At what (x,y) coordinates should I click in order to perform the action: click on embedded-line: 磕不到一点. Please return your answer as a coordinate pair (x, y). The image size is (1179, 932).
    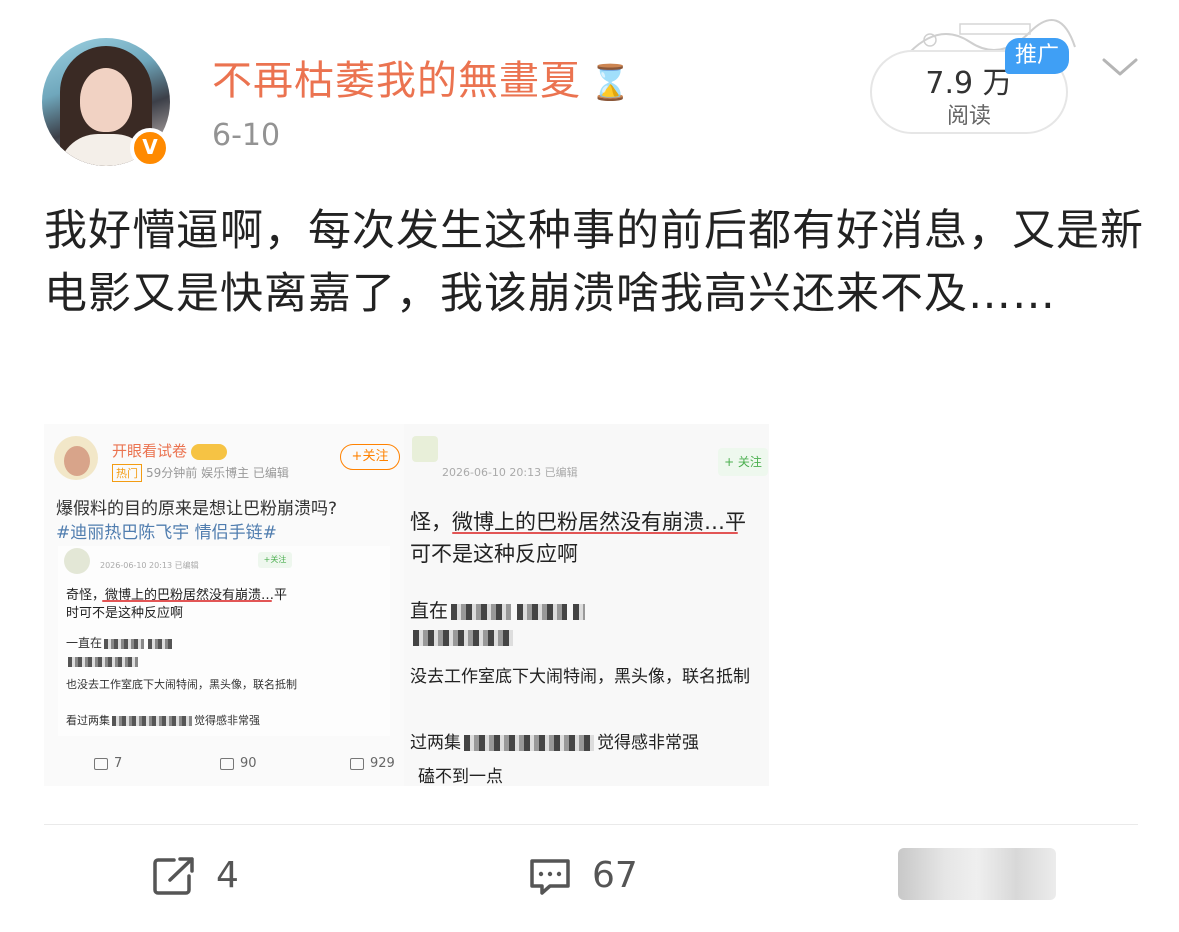
    Looking at the image, I should click on (460, 776).